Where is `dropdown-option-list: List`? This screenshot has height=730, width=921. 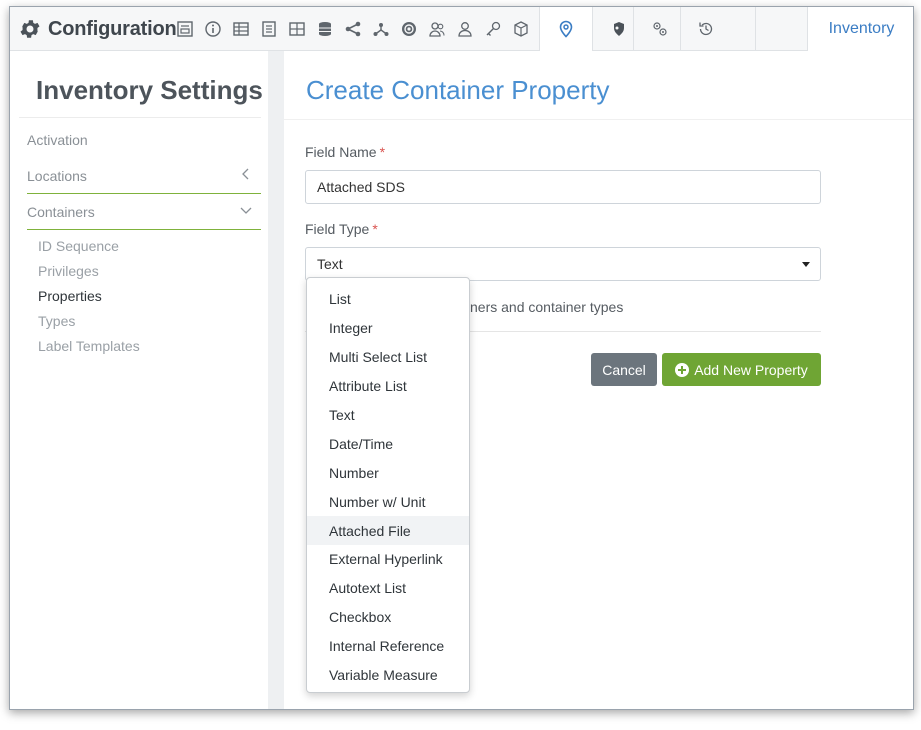
dropdown-option-list: List is located at coordinates (388, 299).